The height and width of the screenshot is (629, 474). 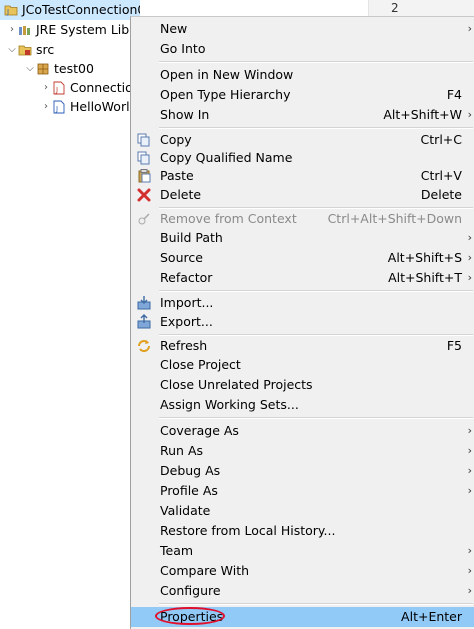 What do you see at coordinates (81, 9) in the screenshot?
I see `tree-item-project-label: JCoTestConnection01` at bounding box center [81, 9].